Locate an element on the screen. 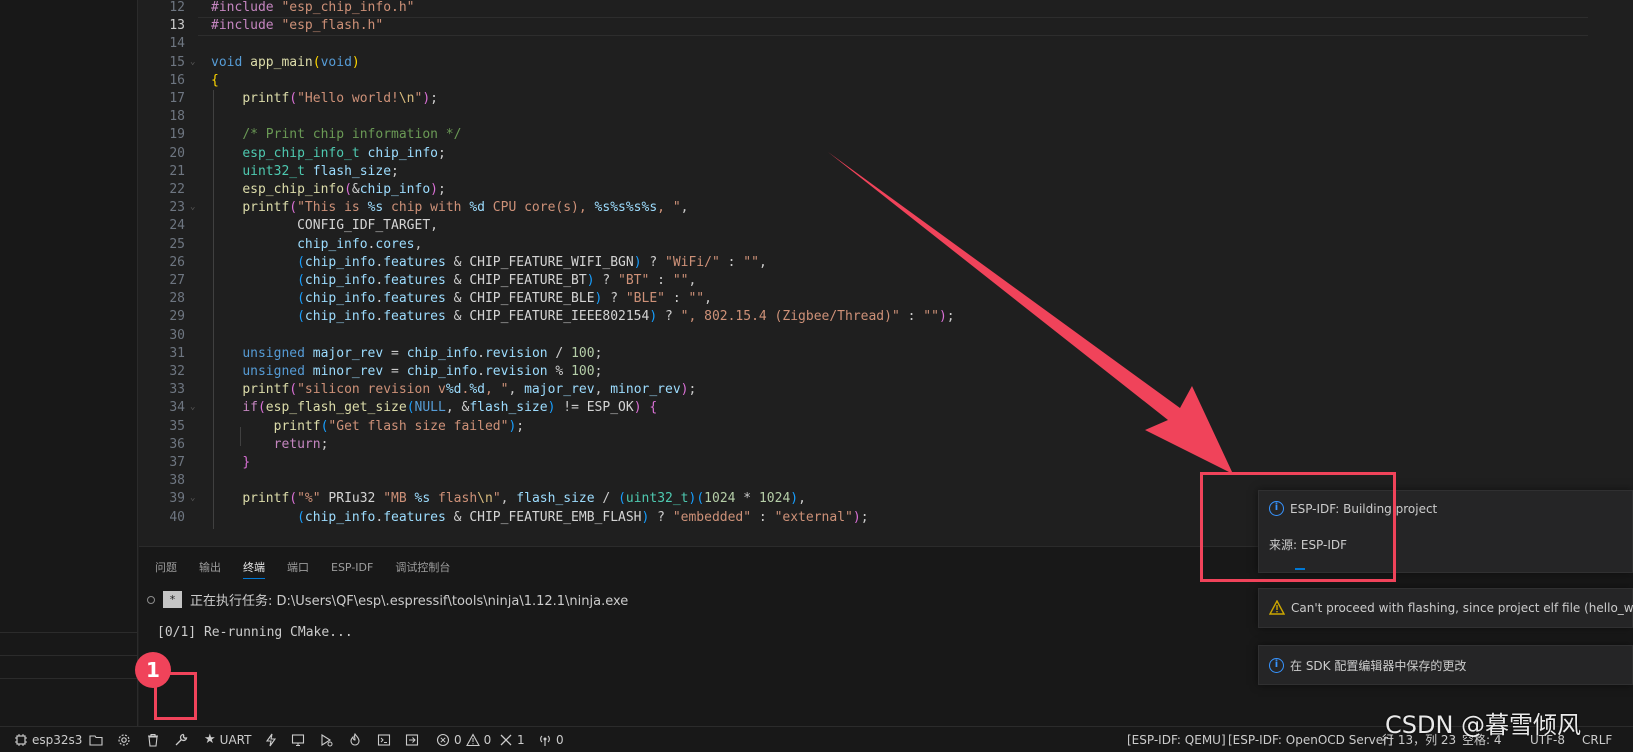 Image resolution: width=1633 pixels, height=752 pixels. code-line: 36 return; is located at coordinates (859, 444).